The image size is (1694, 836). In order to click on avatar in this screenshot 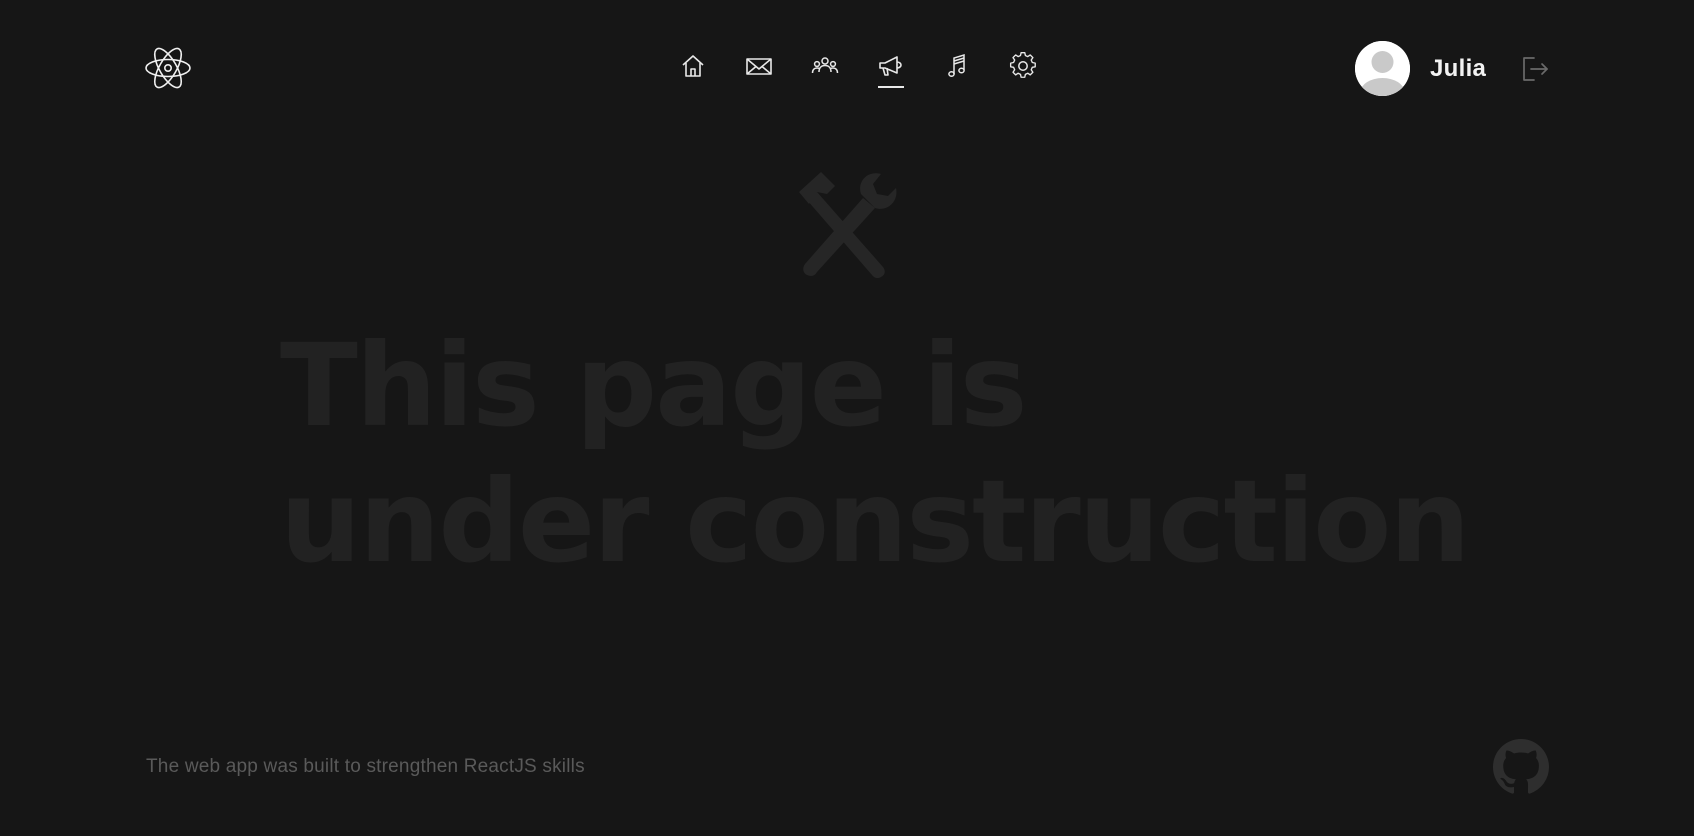, I will do `click(1382, 68)`.